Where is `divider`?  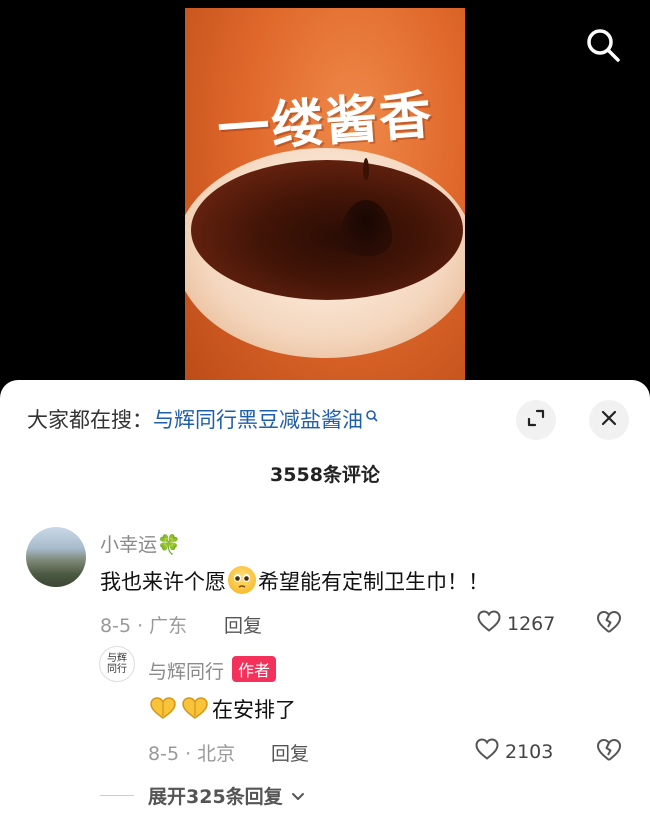 divider is located at coordinates (117, 795).